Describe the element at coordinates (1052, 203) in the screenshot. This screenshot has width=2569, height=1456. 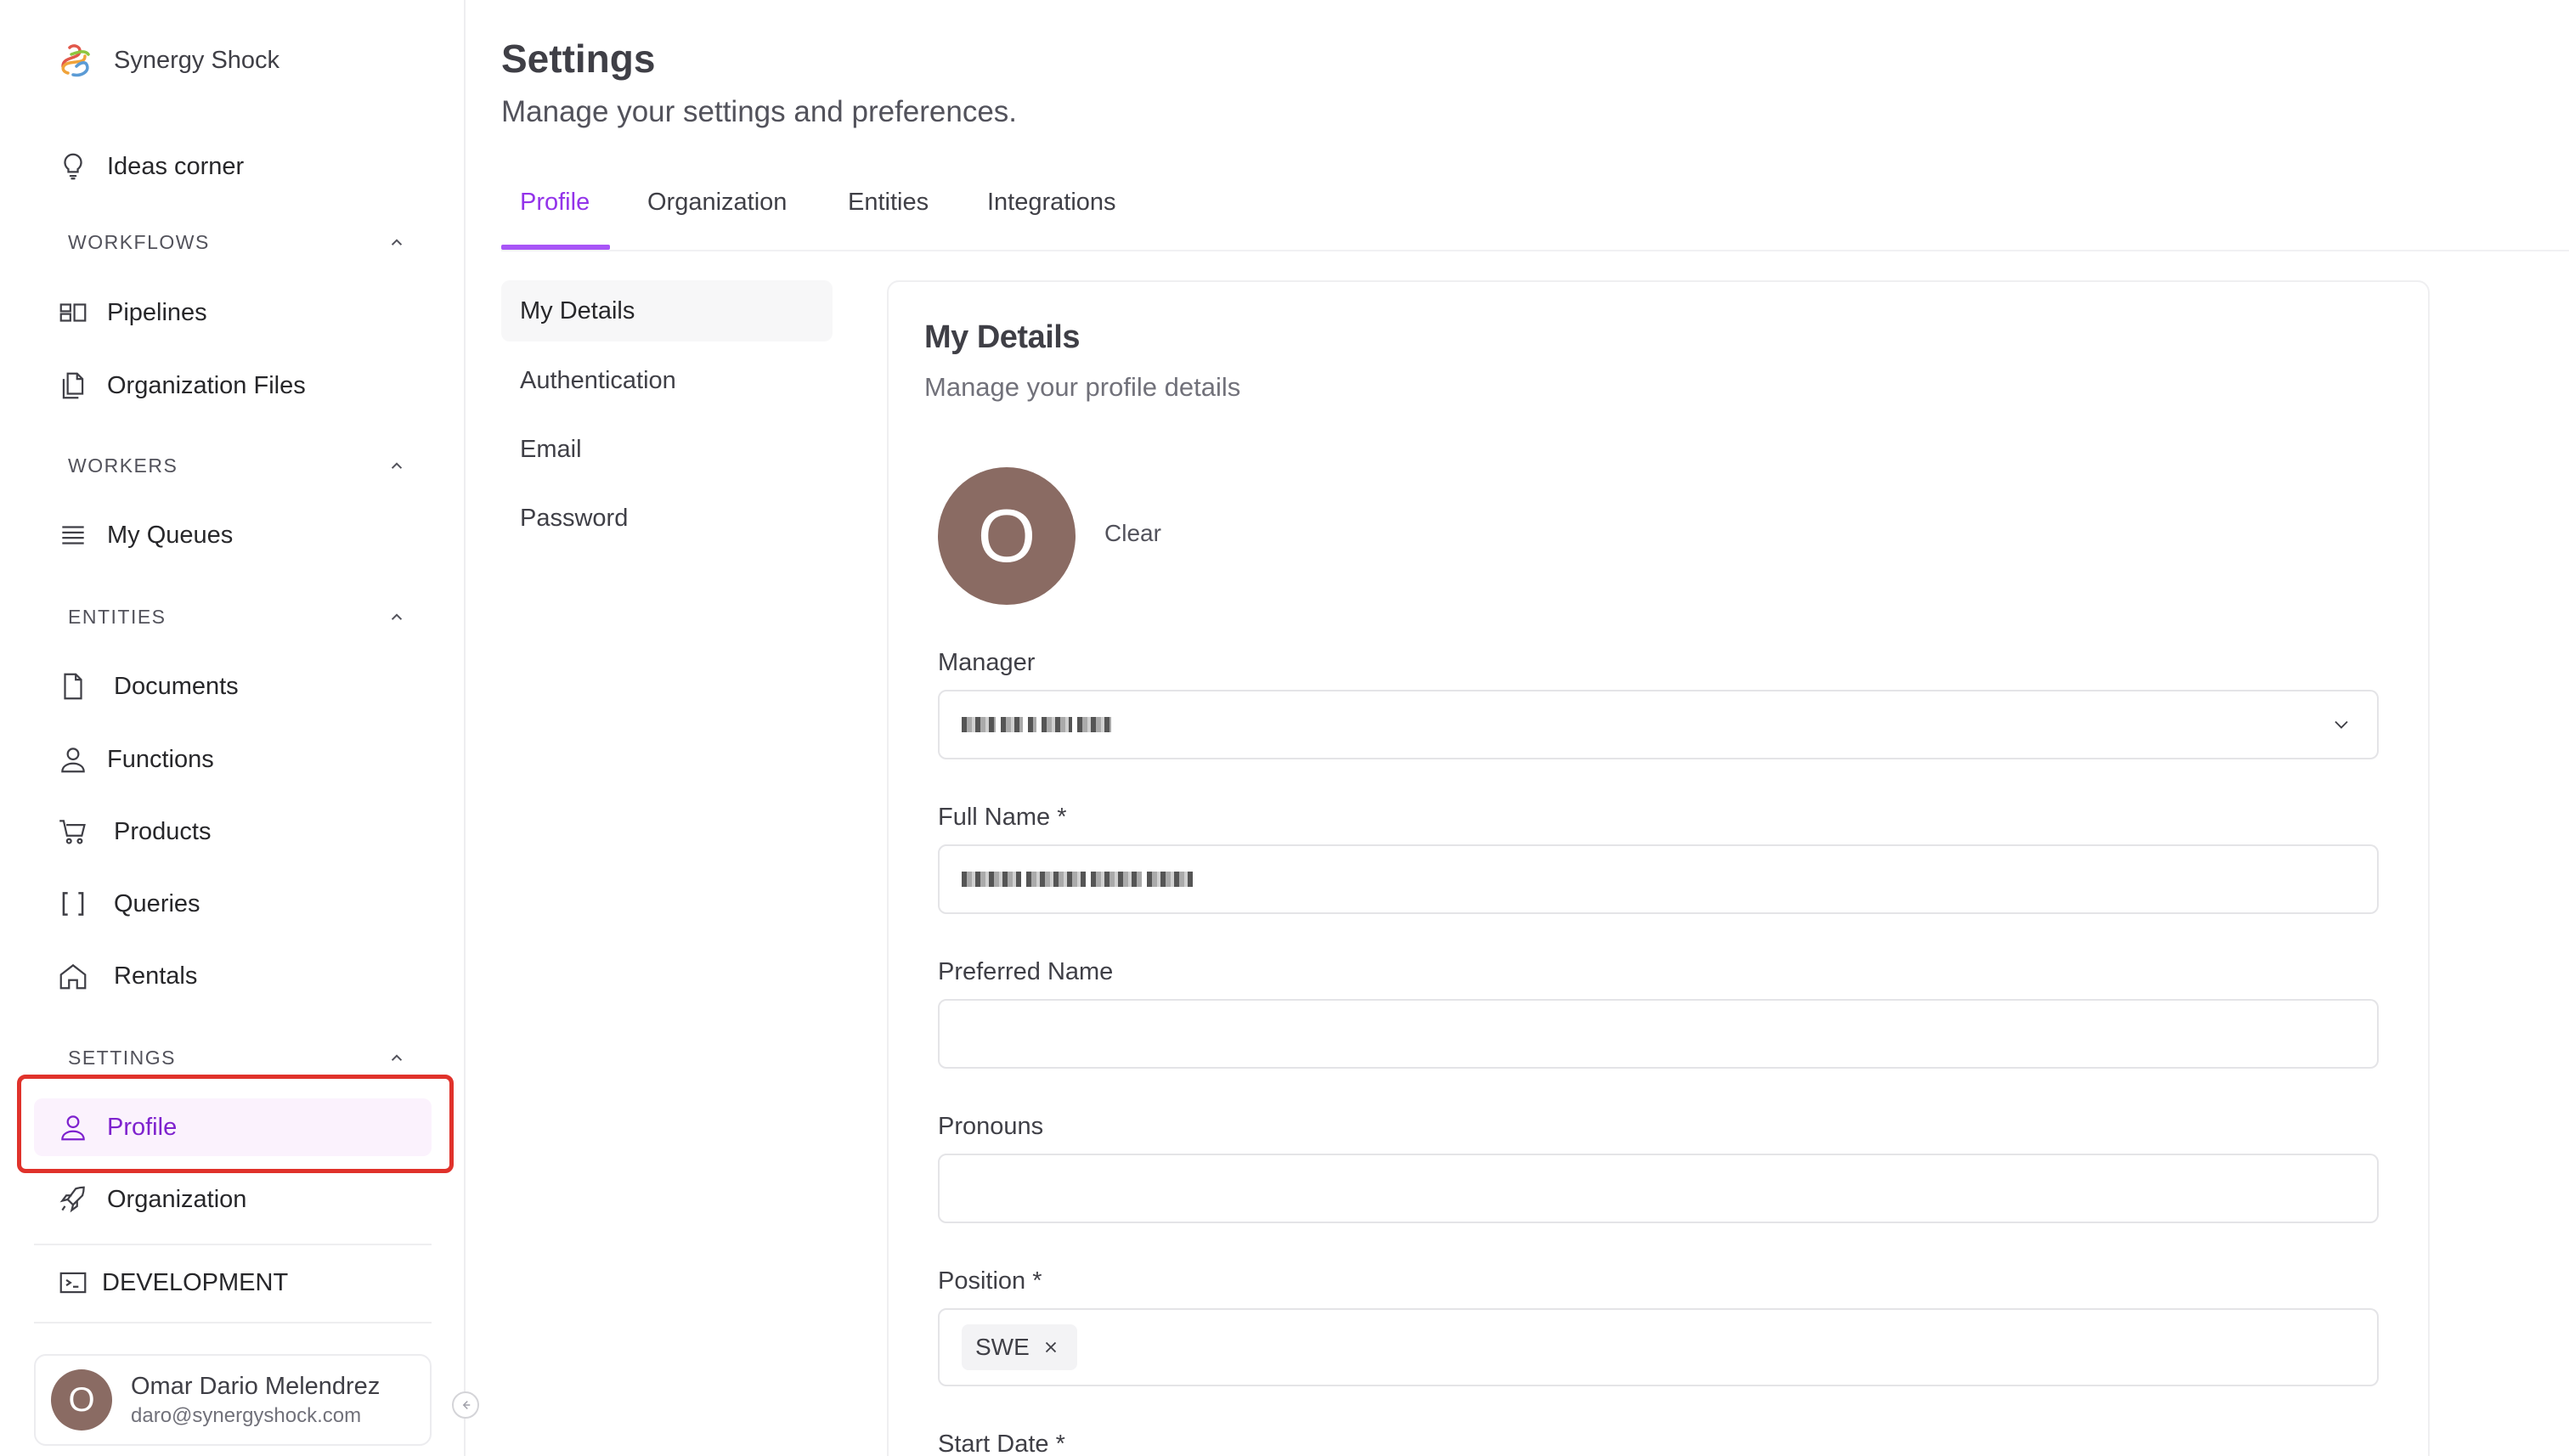
I see `tab-integrations: Integrations` at that location.